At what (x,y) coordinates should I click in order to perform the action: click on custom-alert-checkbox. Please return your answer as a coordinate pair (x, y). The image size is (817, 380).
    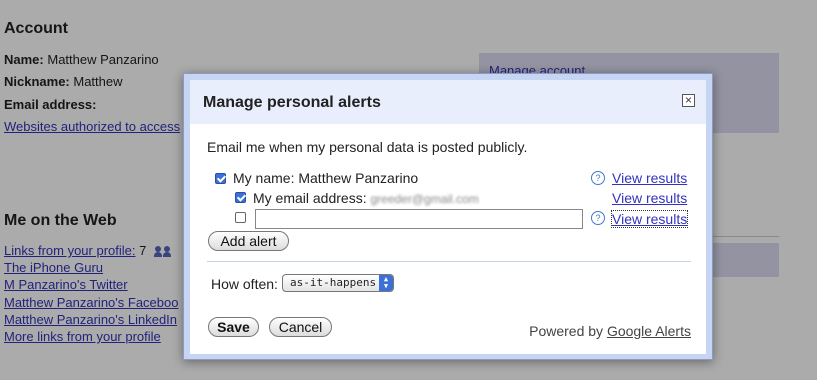
    Looking at the image, I should click on (240, 217).